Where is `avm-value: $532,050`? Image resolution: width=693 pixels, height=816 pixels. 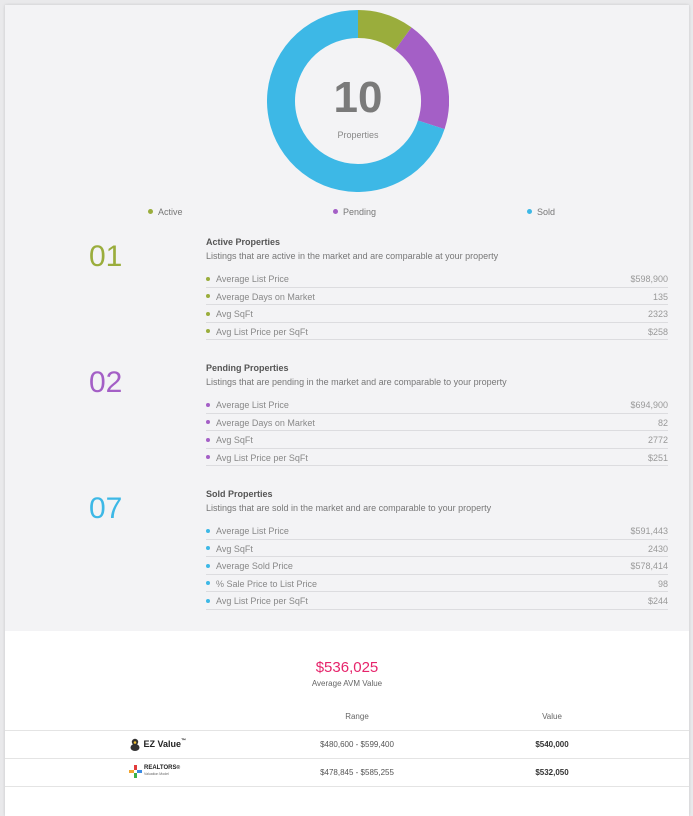
avm-value: $532,050 is located at coordinates (552, 772).